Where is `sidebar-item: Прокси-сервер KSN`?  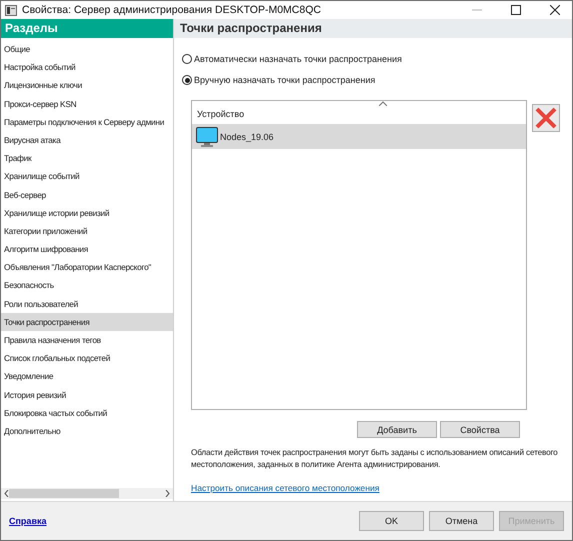 sidebar-item: Прокси-сервер KSN is located at coordinates (87, 103).